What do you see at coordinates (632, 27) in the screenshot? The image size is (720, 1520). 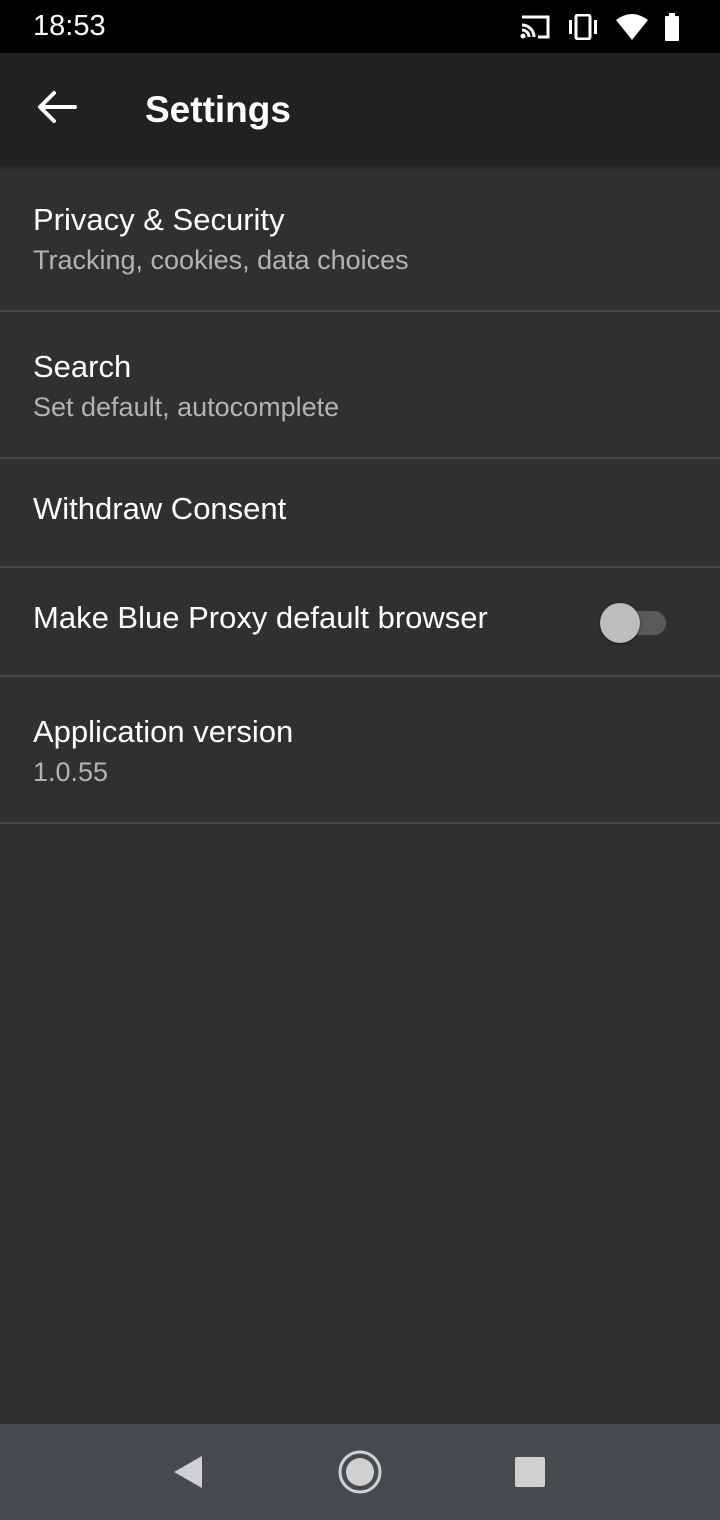 I see `wifi-icon` at bounding box center [632, 27].